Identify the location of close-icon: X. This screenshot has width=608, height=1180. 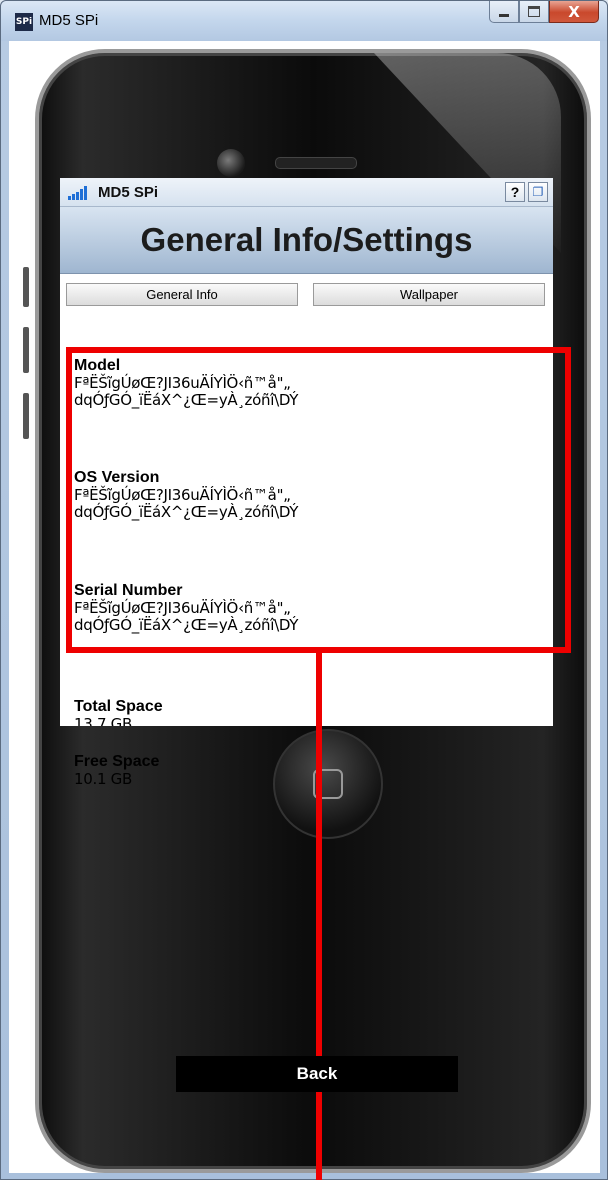
(574, 11).